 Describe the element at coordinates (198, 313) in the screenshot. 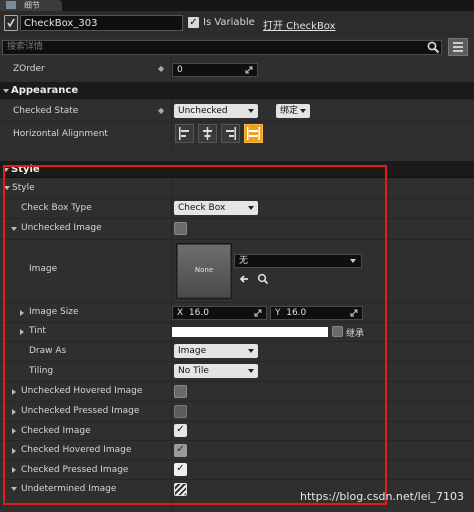

I see `image-size-x-value: 16.0` at that location.